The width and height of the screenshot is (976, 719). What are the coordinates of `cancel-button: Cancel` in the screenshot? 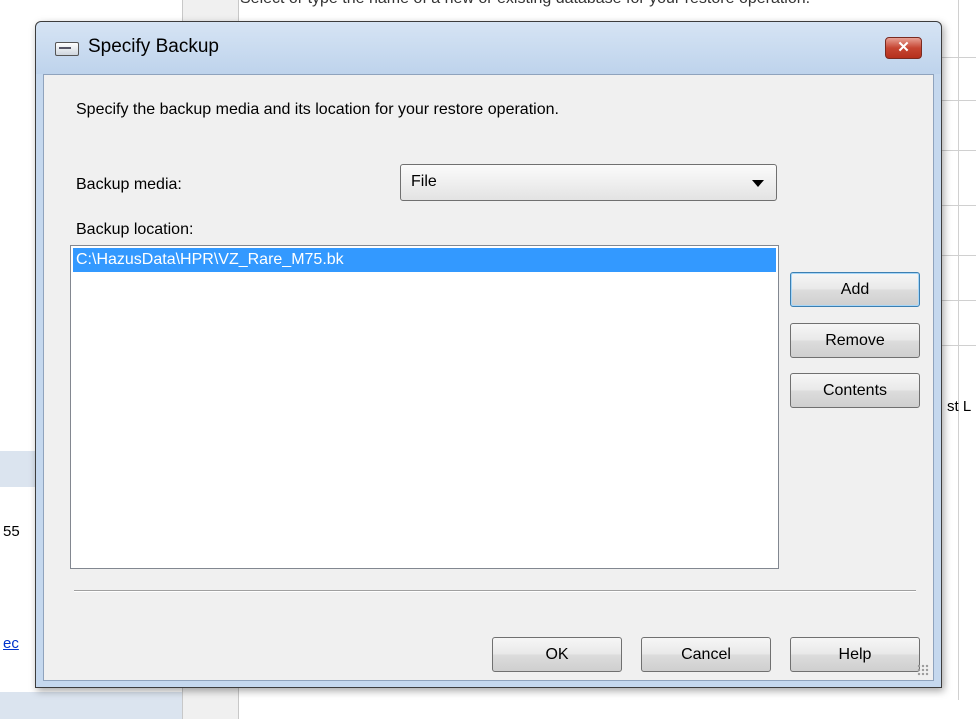 It's located at (706, 654).